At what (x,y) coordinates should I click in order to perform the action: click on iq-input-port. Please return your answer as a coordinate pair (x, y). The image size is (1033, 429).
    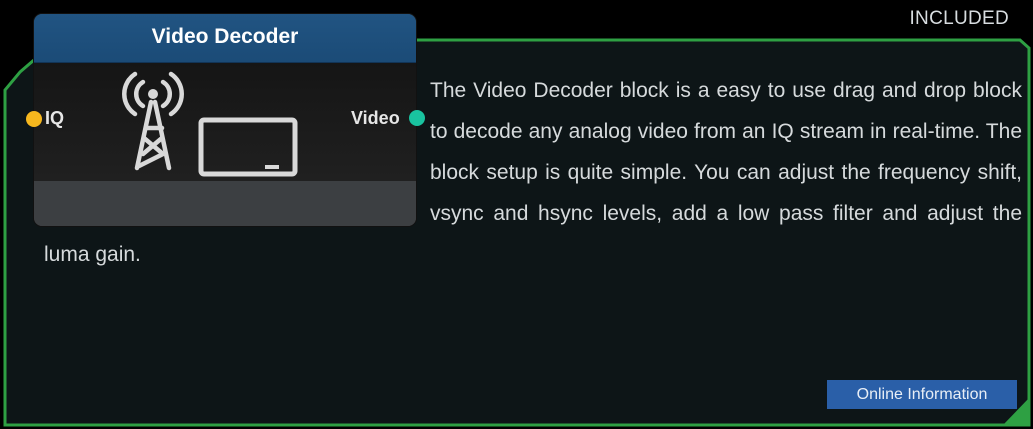
    Looking at the image, I should click on (34, 119).